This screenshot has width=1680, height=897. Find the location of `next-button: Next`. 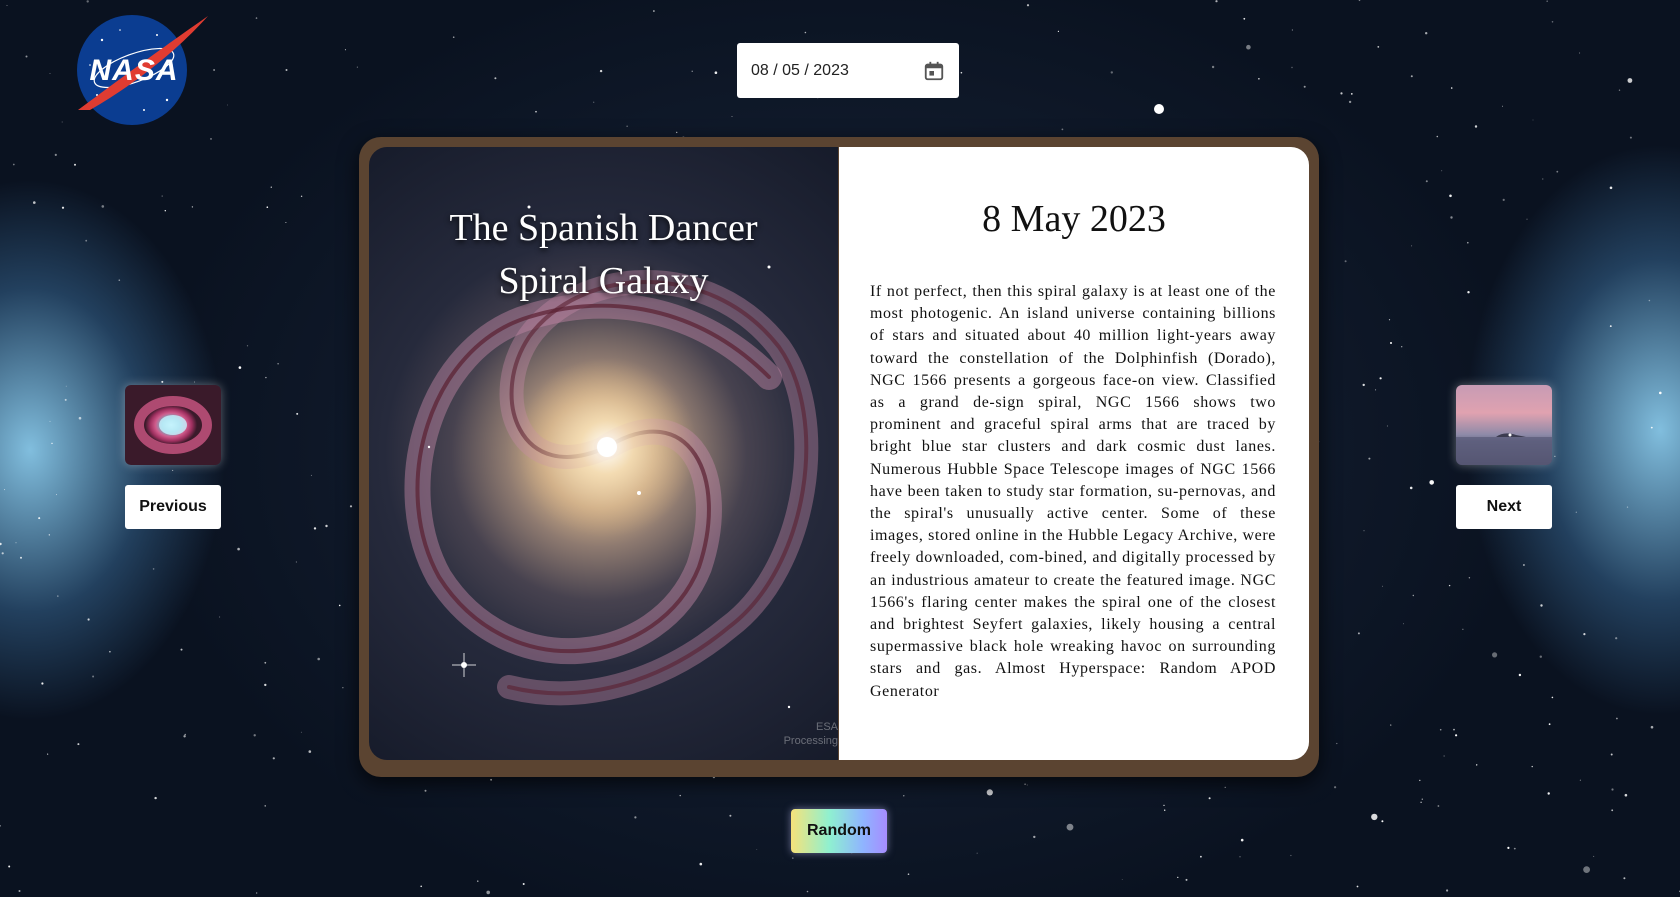

next-button: Next is located at coordinates (1504, 507).